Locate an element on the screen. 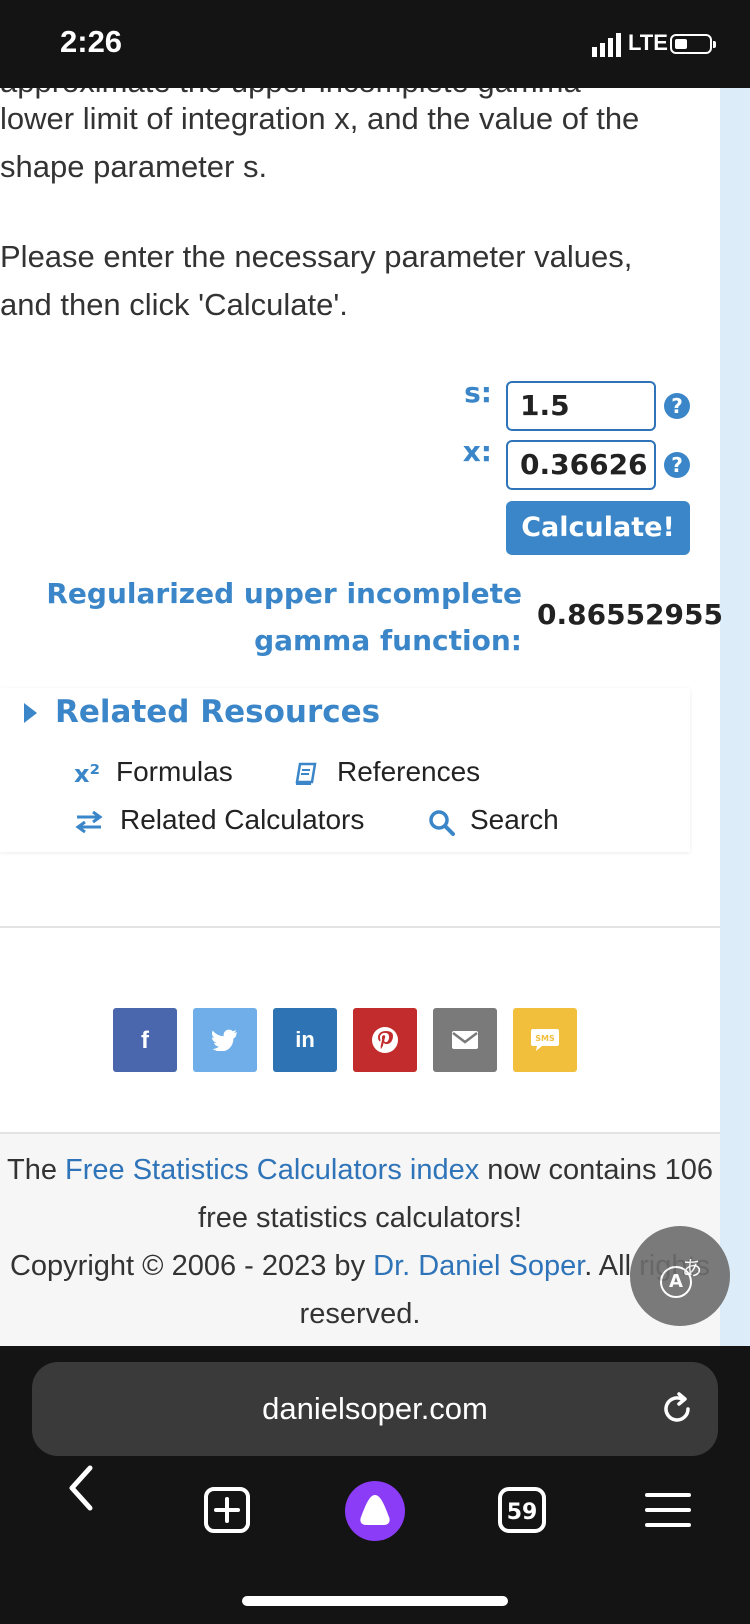 The height and width of the screenshot is (1624, 750). translate-glyph-icon: あ is located at coordinates (692, 1268).